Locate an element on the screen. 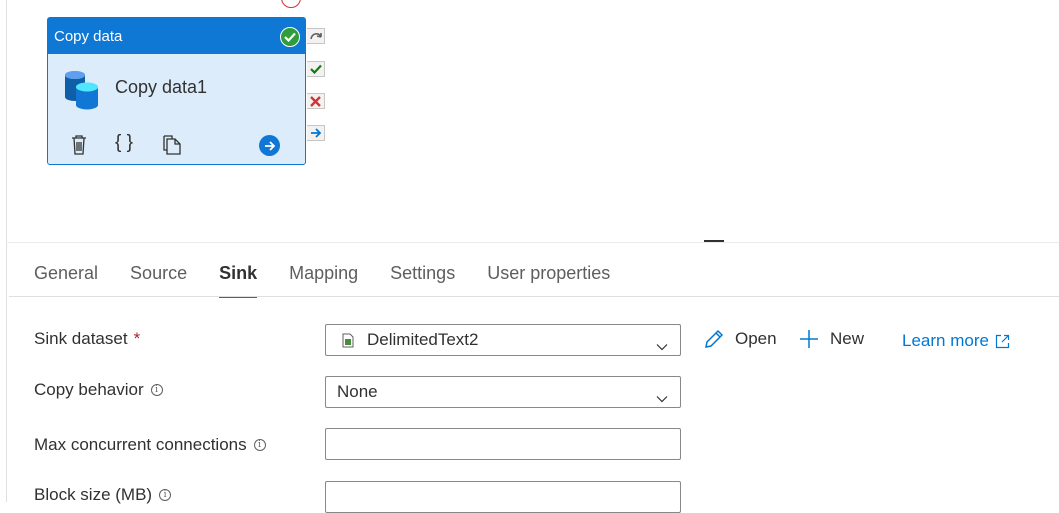  clone-icon is located at coordinates (172, 147).